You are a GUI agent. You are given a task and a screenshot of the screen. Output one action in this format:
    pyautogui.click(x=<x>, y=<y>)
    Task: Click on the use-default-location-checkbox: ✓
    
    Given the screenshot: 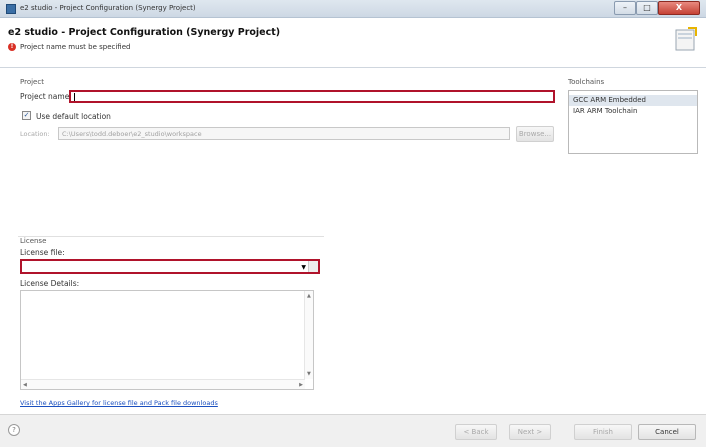 What is the action you would take?
    pyautogui.click(x=26, y=115)
    